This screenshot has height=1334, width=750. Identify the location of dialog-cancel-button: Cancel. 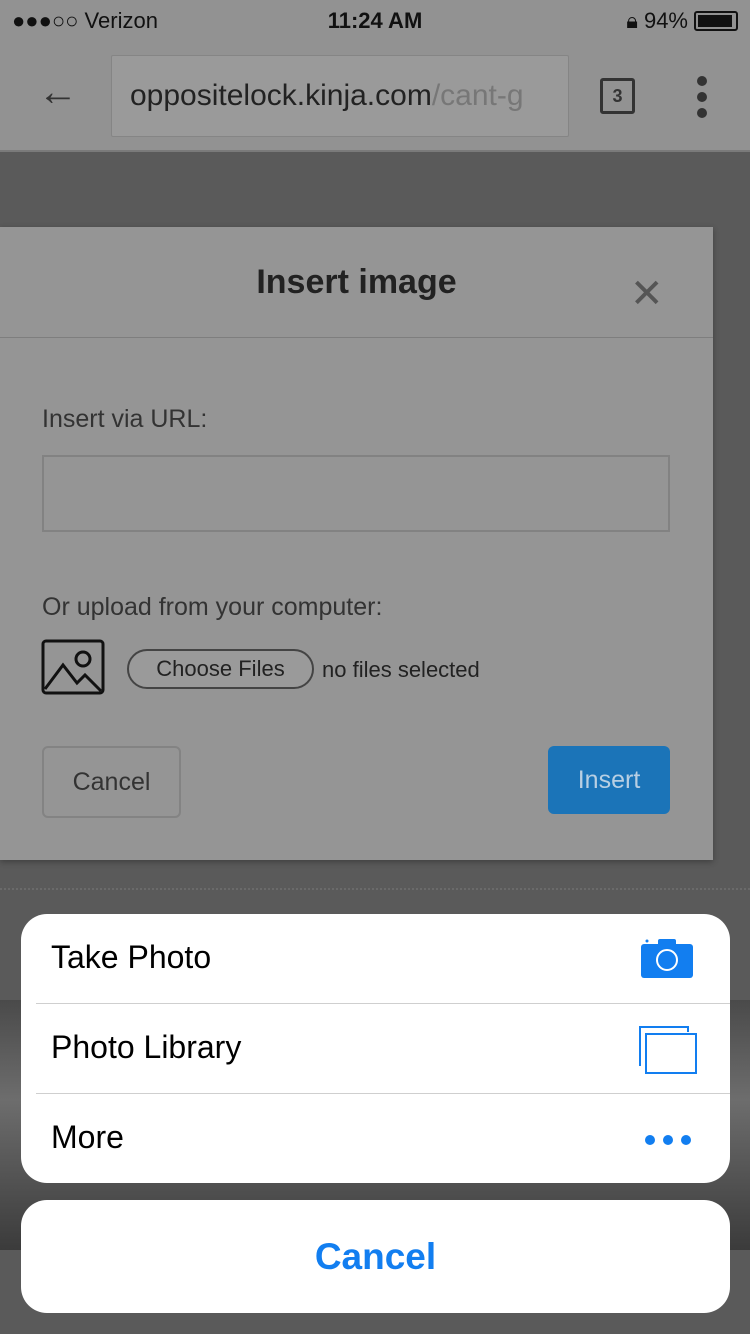
(111, 782).